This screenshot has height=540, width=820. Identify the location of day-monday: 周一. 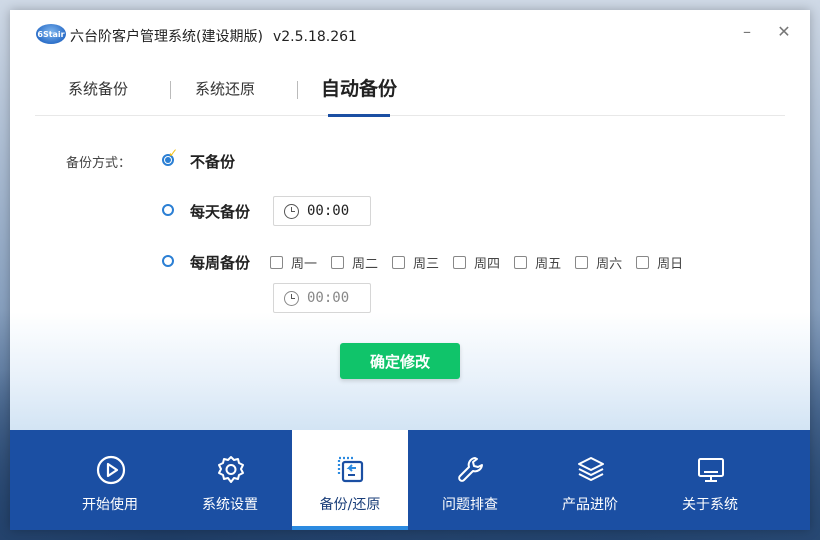
(294, 263).